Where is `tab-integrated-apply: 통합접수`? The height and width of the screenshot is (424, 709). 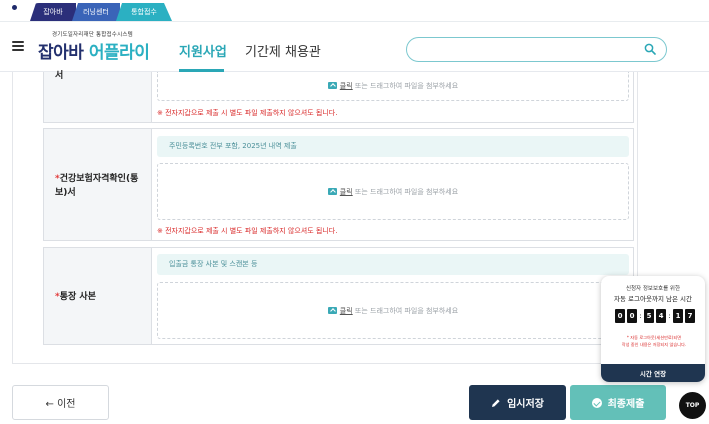 tab-integrated-apply: 통합접수 is located at coordinates (144, 12).